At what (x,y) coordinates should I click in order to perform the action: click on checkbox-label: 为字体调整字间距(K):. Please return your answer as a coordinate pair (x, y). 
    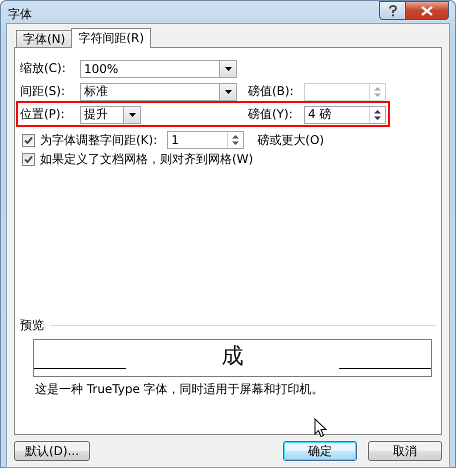
    Looking at the image, I should click on (99, 140).